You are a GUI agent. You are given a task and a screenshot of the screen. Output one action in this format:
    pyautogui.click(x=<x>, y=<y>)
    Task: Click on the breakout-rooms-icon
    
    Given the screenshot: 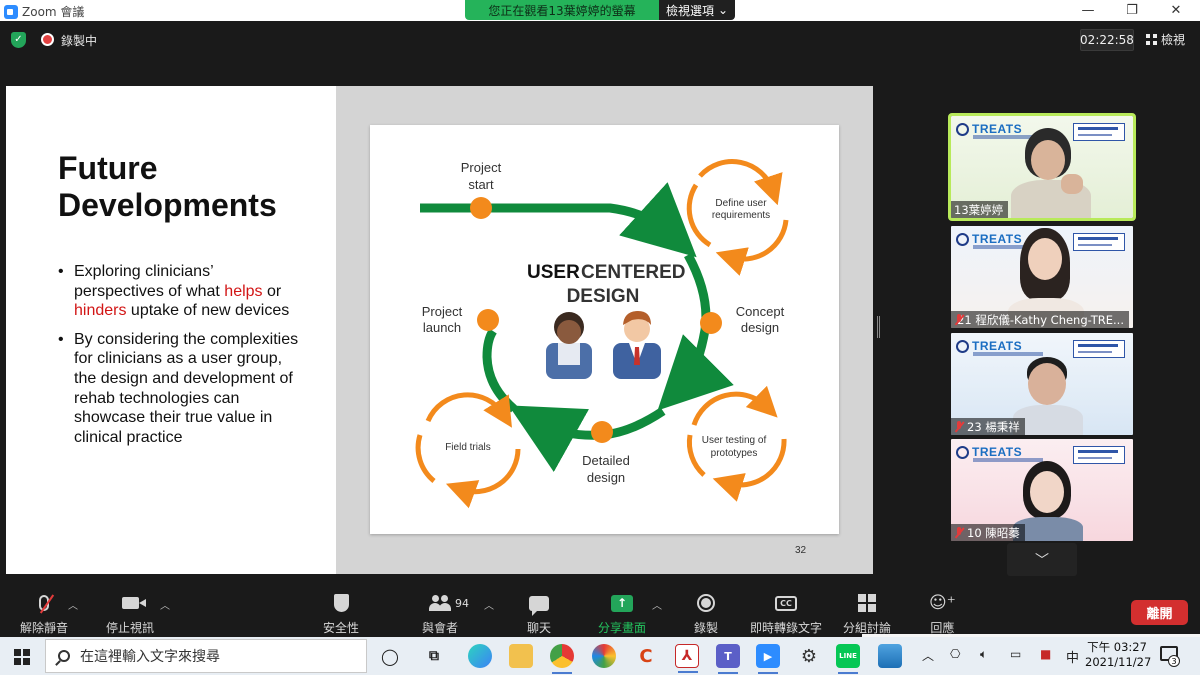 What is the action you would take?
    pyautogui.click(x=867, y=603)
    